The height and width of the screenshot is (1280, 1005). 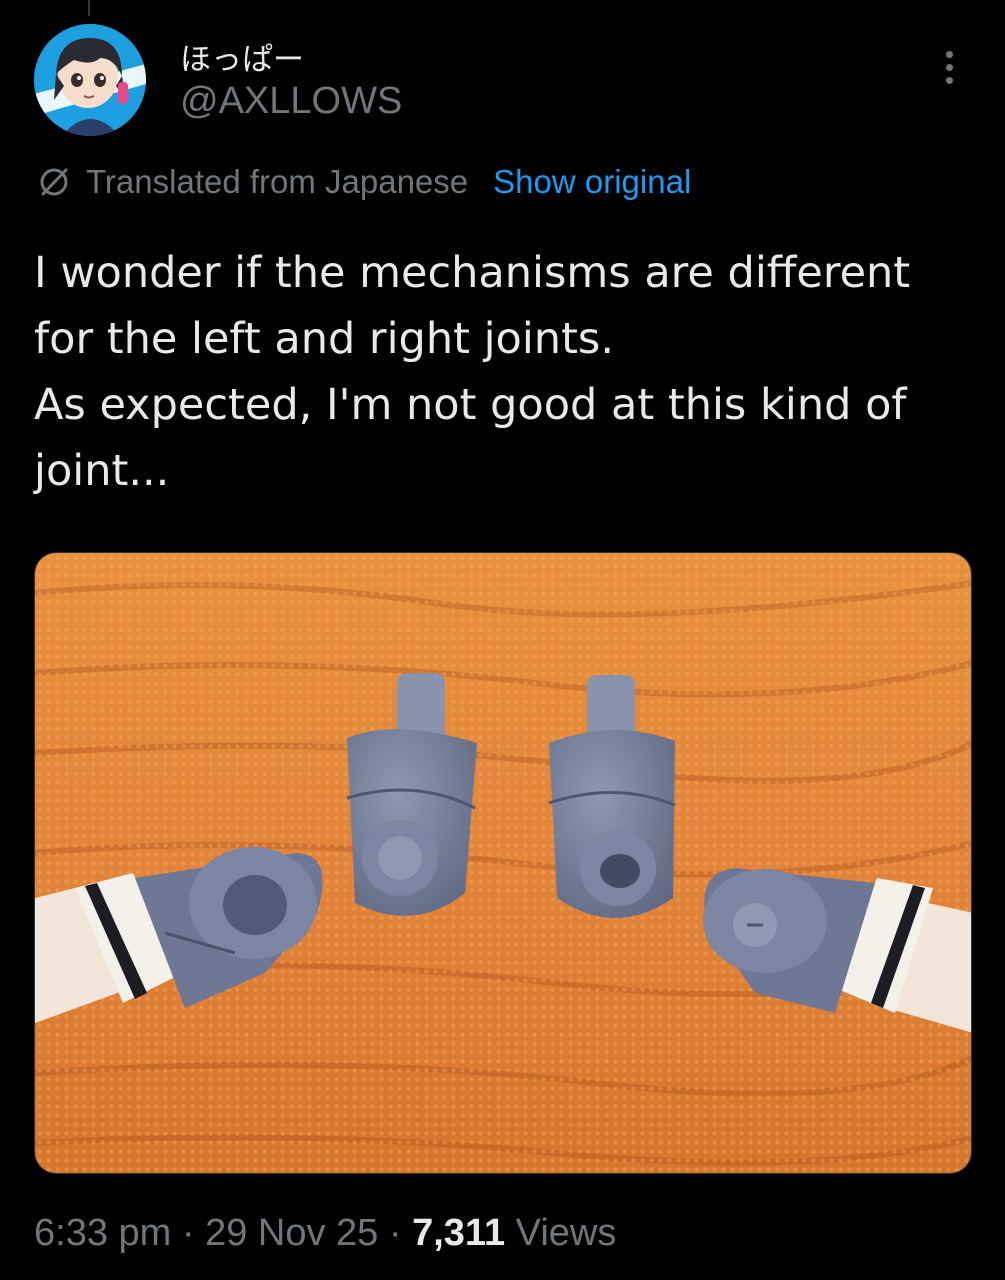 What do you see at coordinates (102, 1233) in the screenshot?
I see `tweet-time: 6:33 pm` at bounding box center [102, 1233].